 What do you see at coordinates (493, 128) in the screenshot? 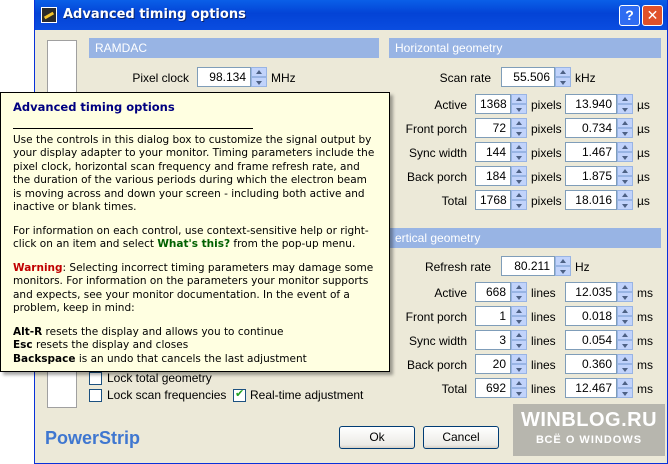
I see `horizontal-front-porch-input: 72` at bounding box center [493, 128].